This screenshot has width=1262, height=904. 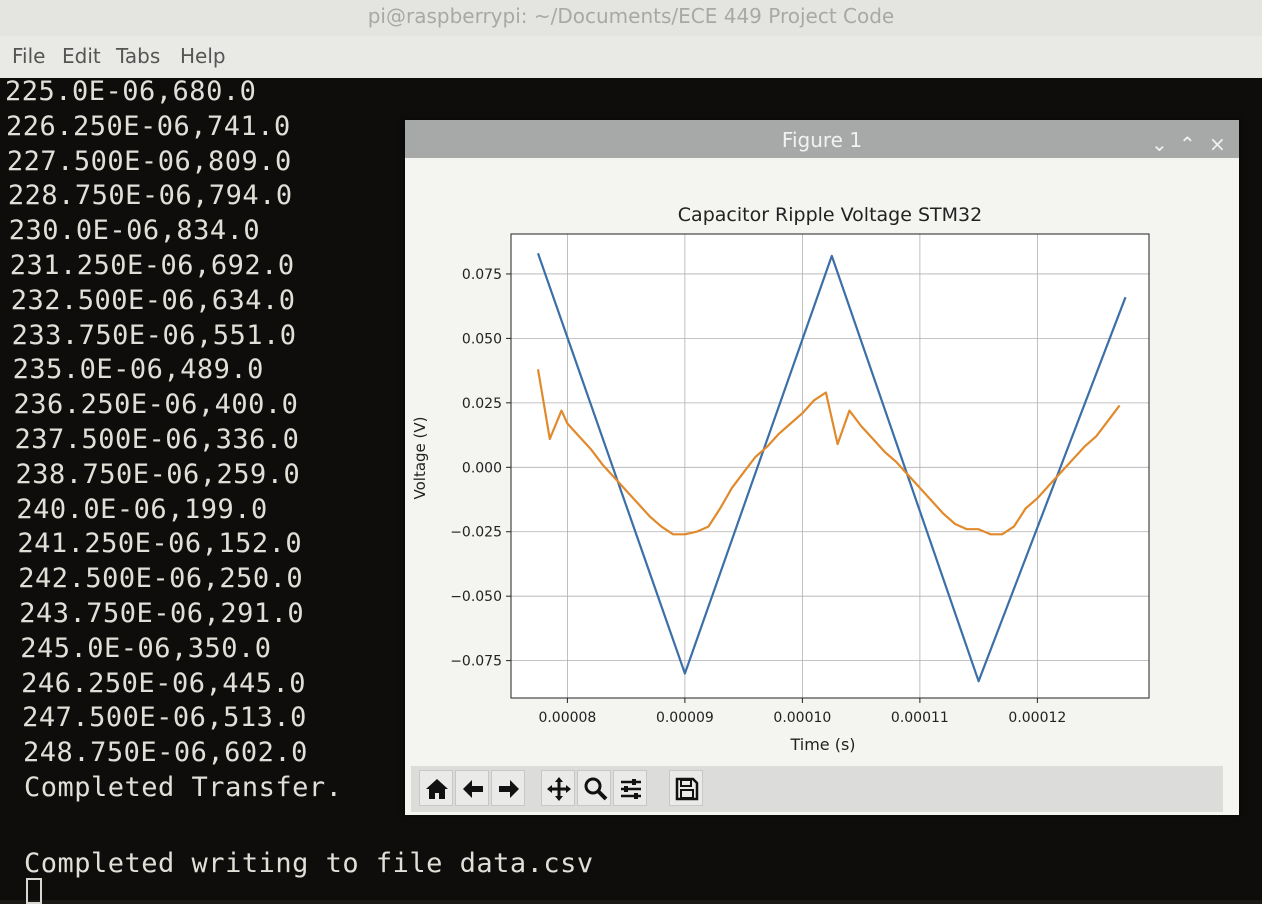 I want to click on configure-icon, so click(x=631, y=789).